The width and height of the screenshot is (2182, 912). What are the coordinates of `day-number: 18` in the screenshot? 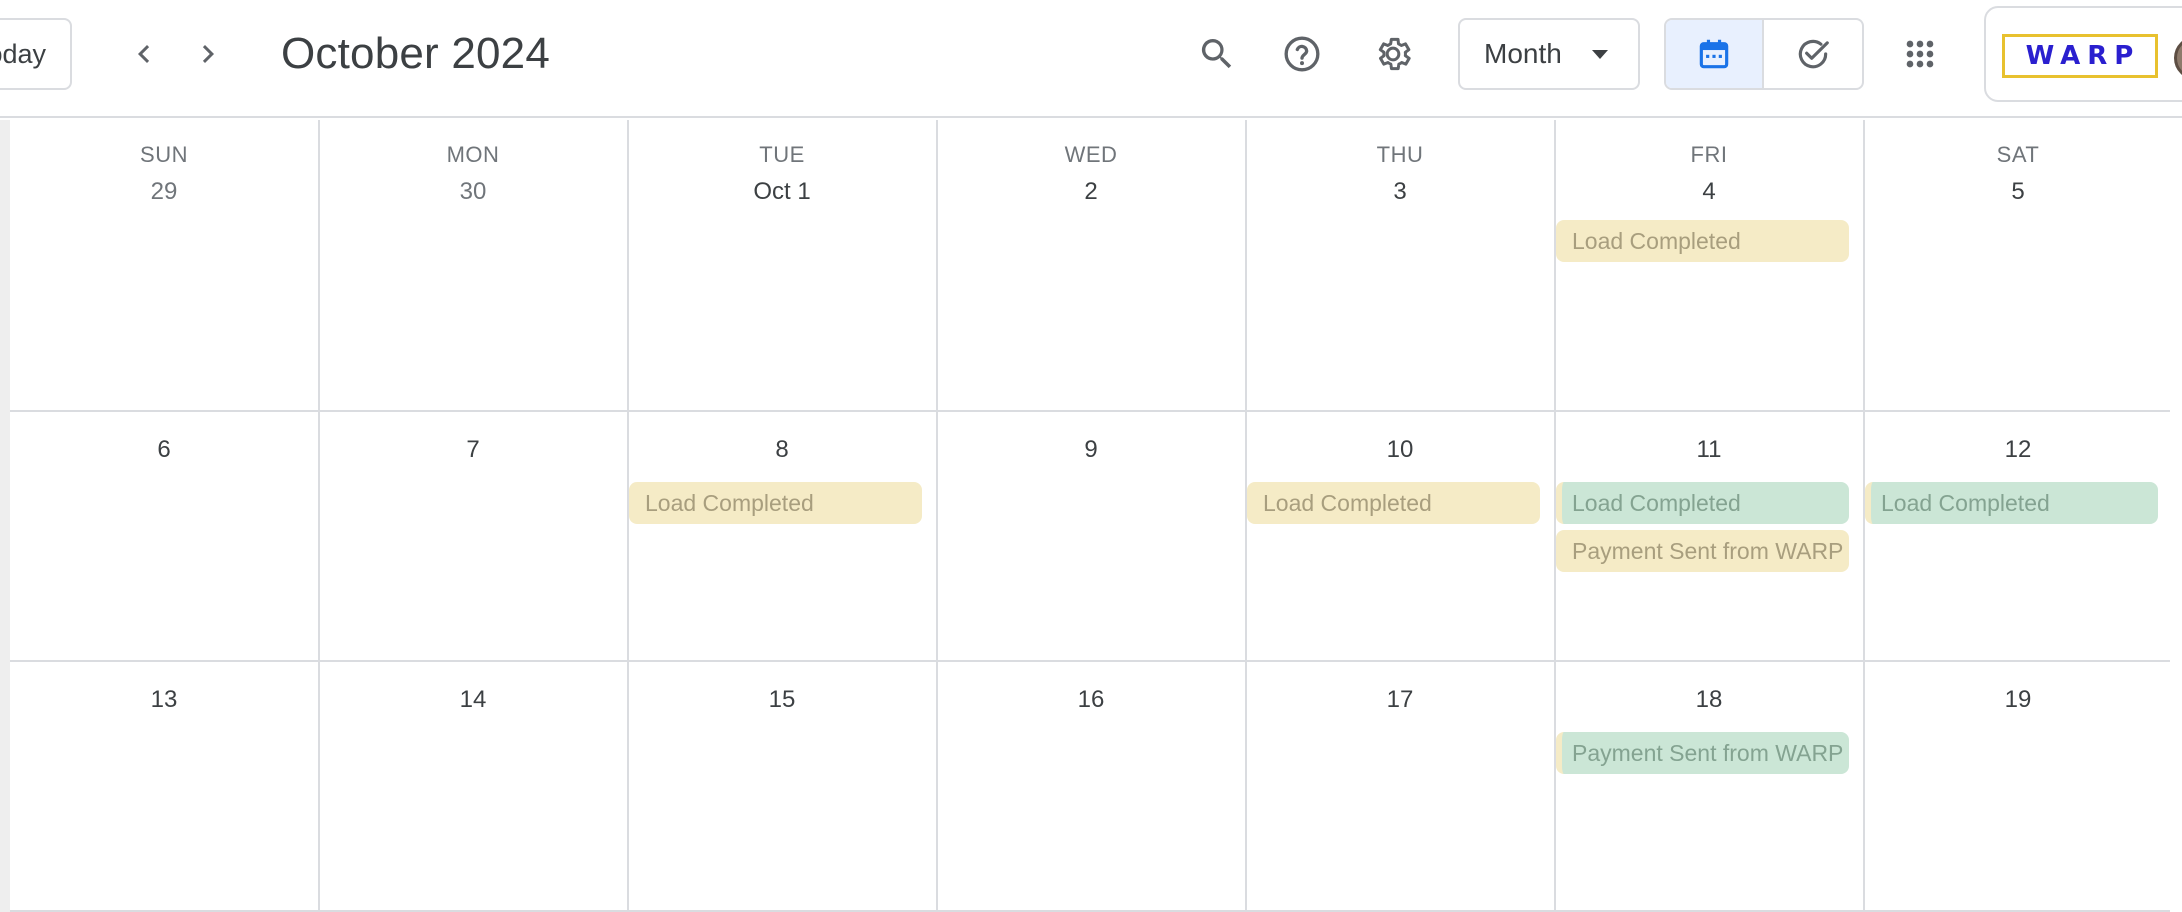 It's located at (1709, 700).